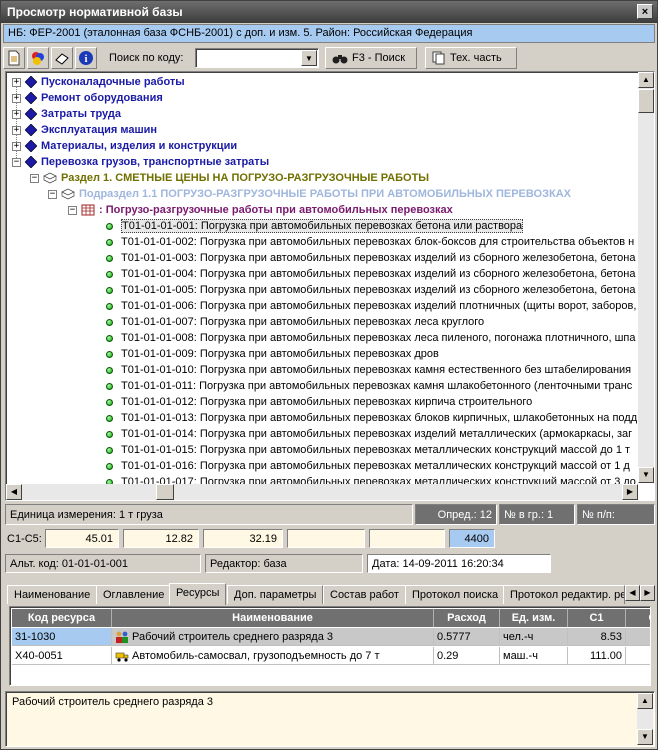  Describe the element at coordinates (52, 594) in the screenshot. I see `tab-name: Наименование` at that location.